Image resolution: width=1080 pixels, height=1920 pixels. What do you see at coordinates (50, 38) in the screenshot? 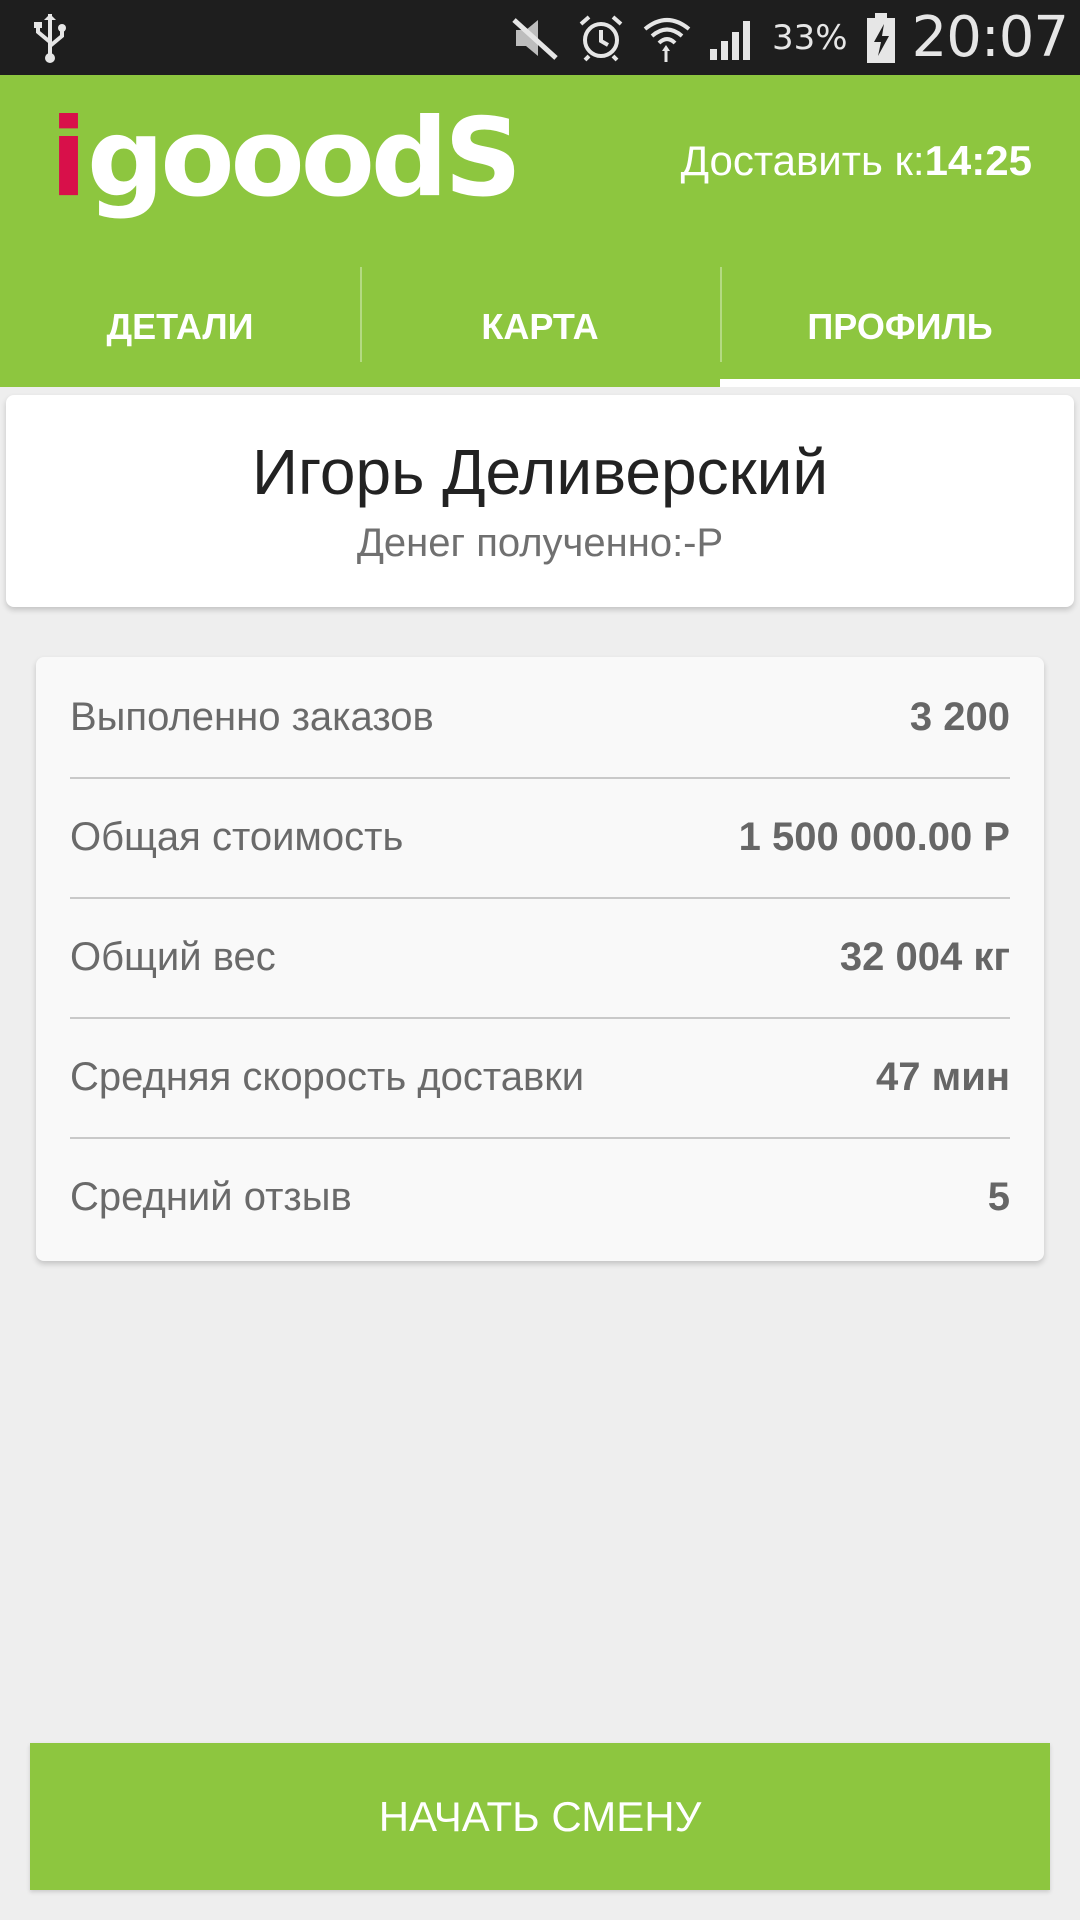
I see `usb-icon` at bounding box center [50, 38].